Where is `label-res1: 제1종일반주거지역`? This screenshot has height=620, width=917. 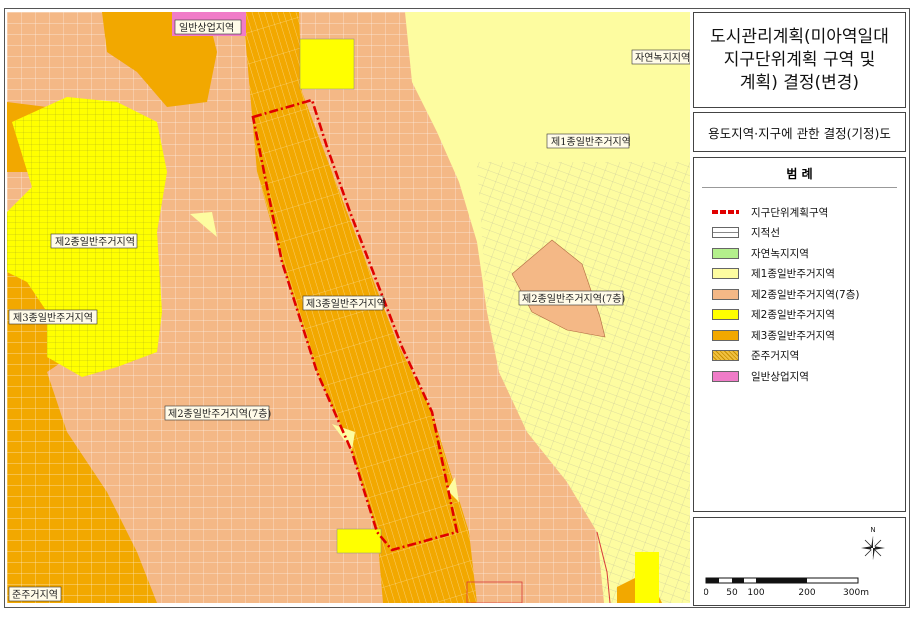
label-res1: 제1종일반주거지역 is located at coordinates (588, 141).